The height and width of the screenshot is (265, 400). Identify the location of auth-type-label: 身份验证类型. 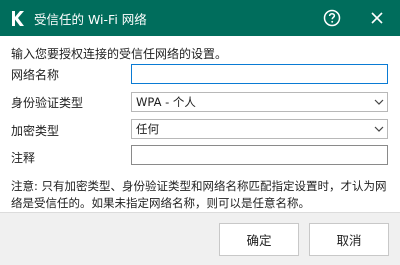
(47, 103).